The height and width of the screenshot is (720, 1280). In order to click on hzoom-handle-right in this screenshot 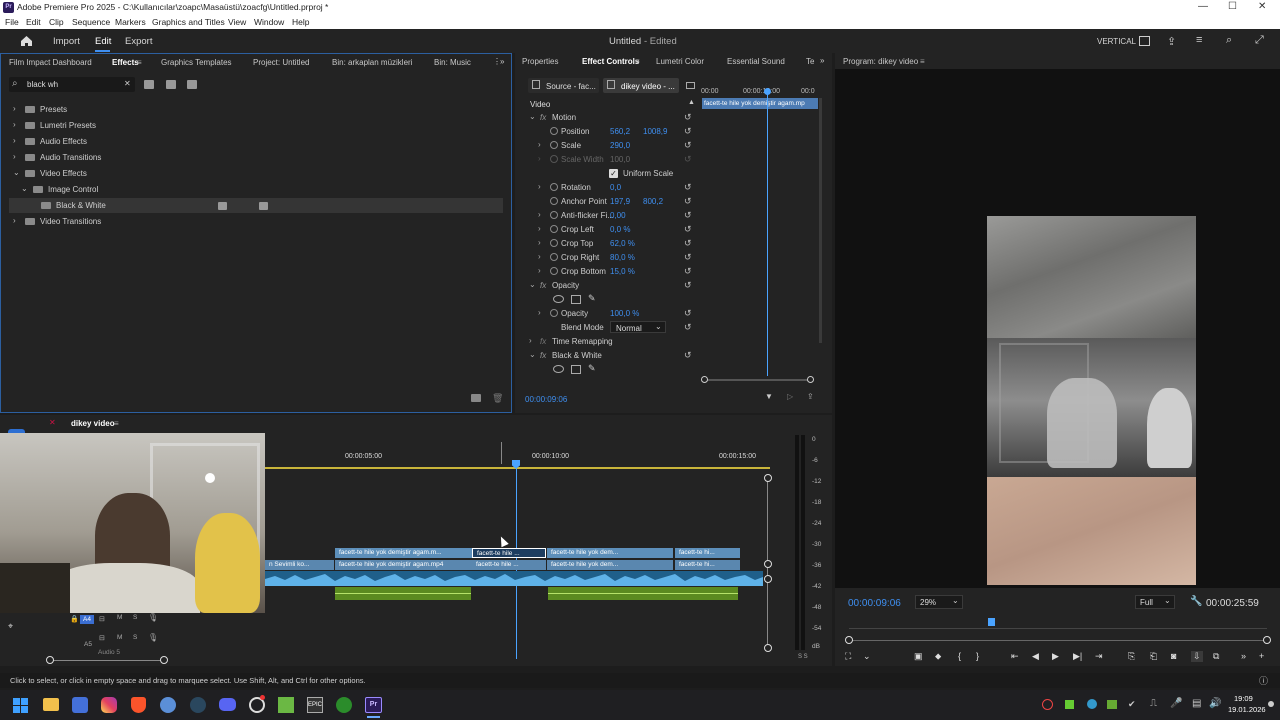, I will do `click(164, 660)`.